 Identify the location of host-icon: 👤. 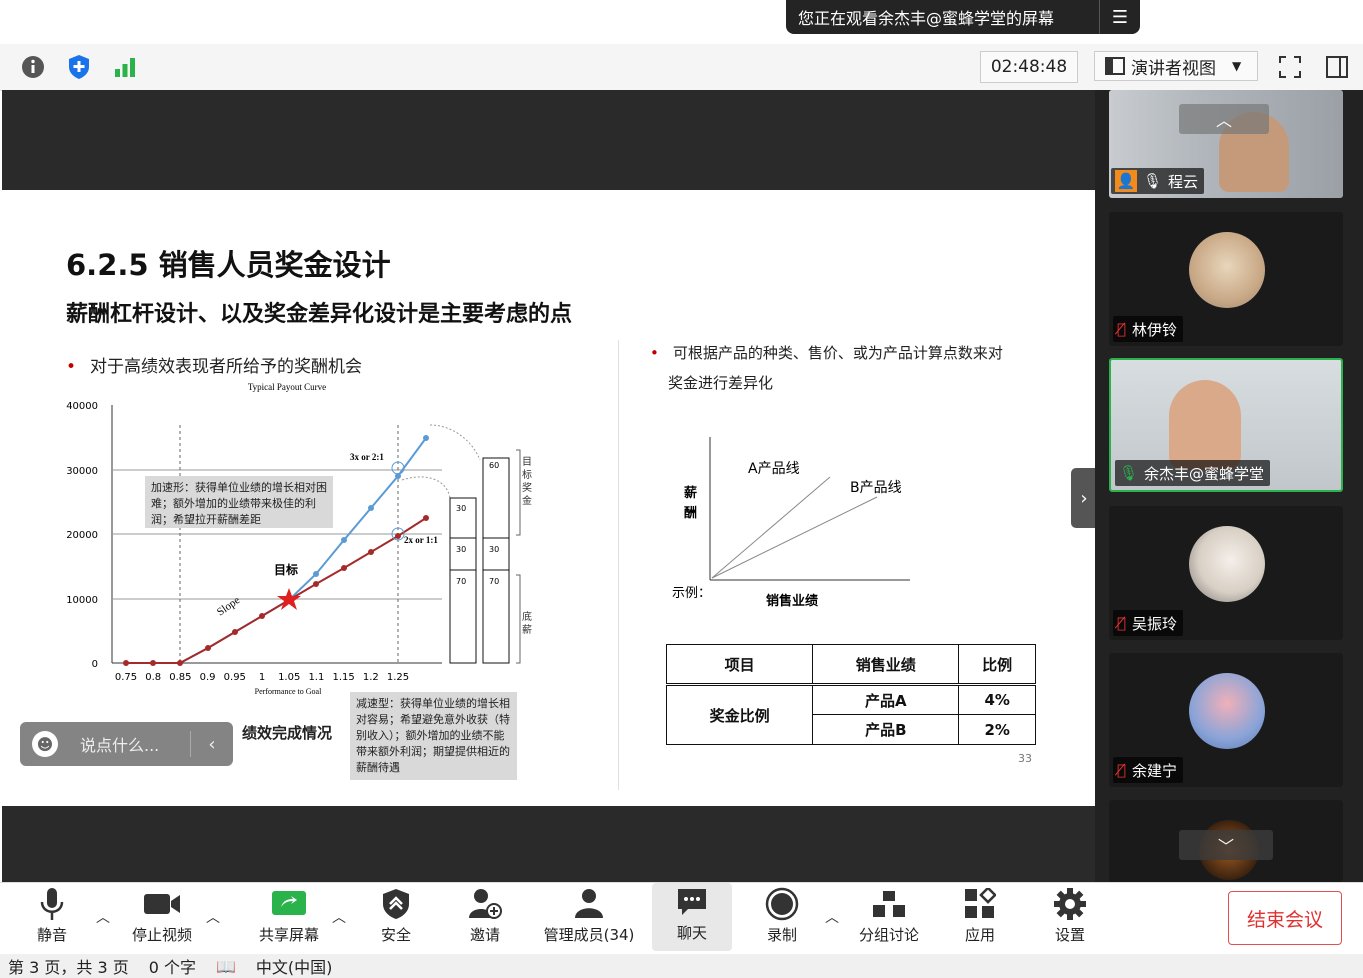
(1126, 181).